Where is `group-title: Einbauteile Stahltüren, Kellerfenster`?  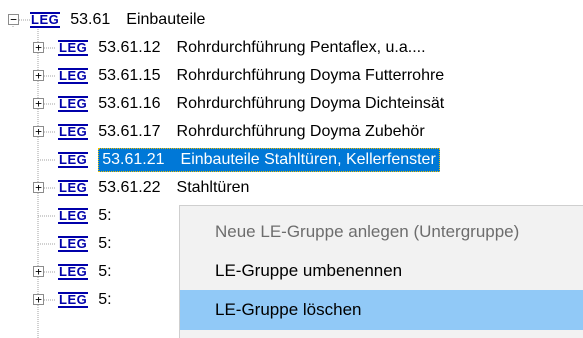 group-title: Einbauteile Stahltüren, Kellerfenster is located at coordinates (308, 159).